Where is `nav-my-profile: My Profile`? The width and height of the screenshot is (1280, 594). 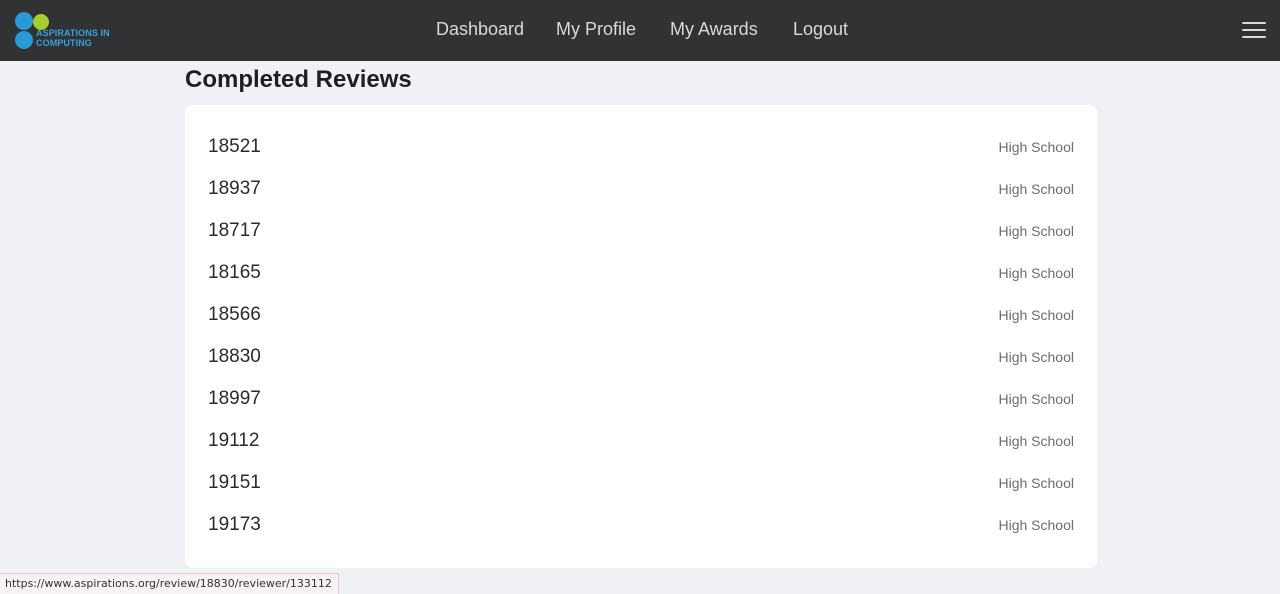
nav-my-profile: My Profile is located at coordinates (596, 29).